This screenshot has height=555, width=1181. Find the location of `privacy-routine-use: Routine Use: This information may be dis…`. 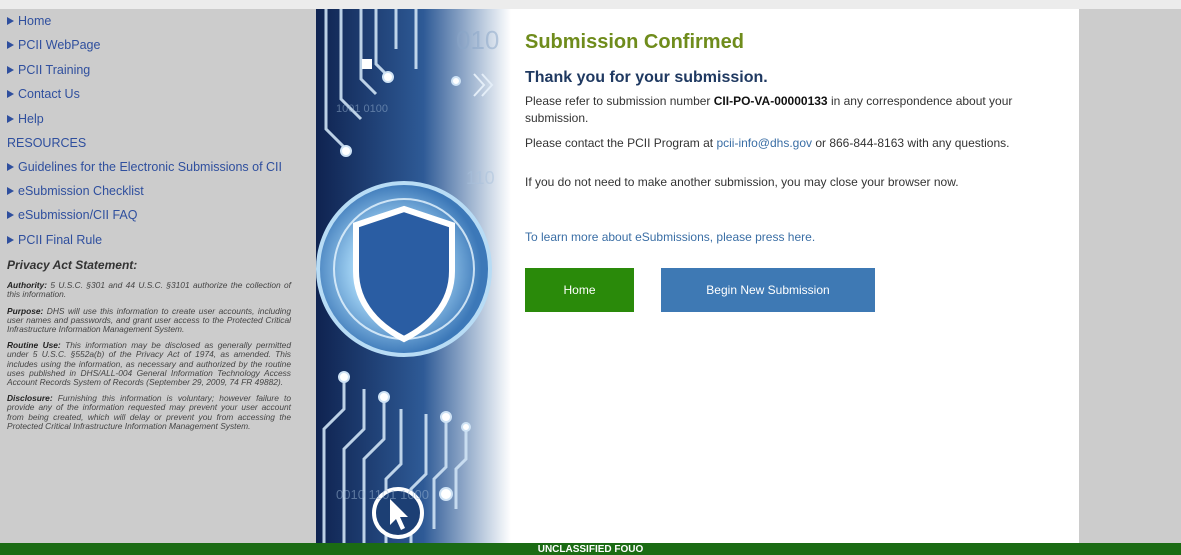

privacy-routine-use: Routine Use: This information may be dis… is located at coordinates (149, 364).